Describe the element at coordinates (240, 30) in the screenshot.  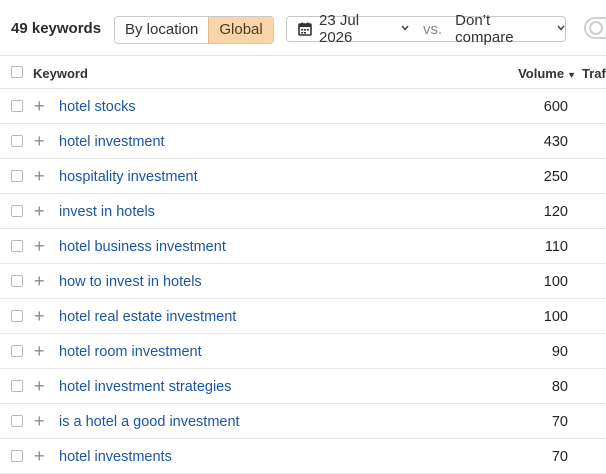
I see `scope-global-button: Global` at that location.